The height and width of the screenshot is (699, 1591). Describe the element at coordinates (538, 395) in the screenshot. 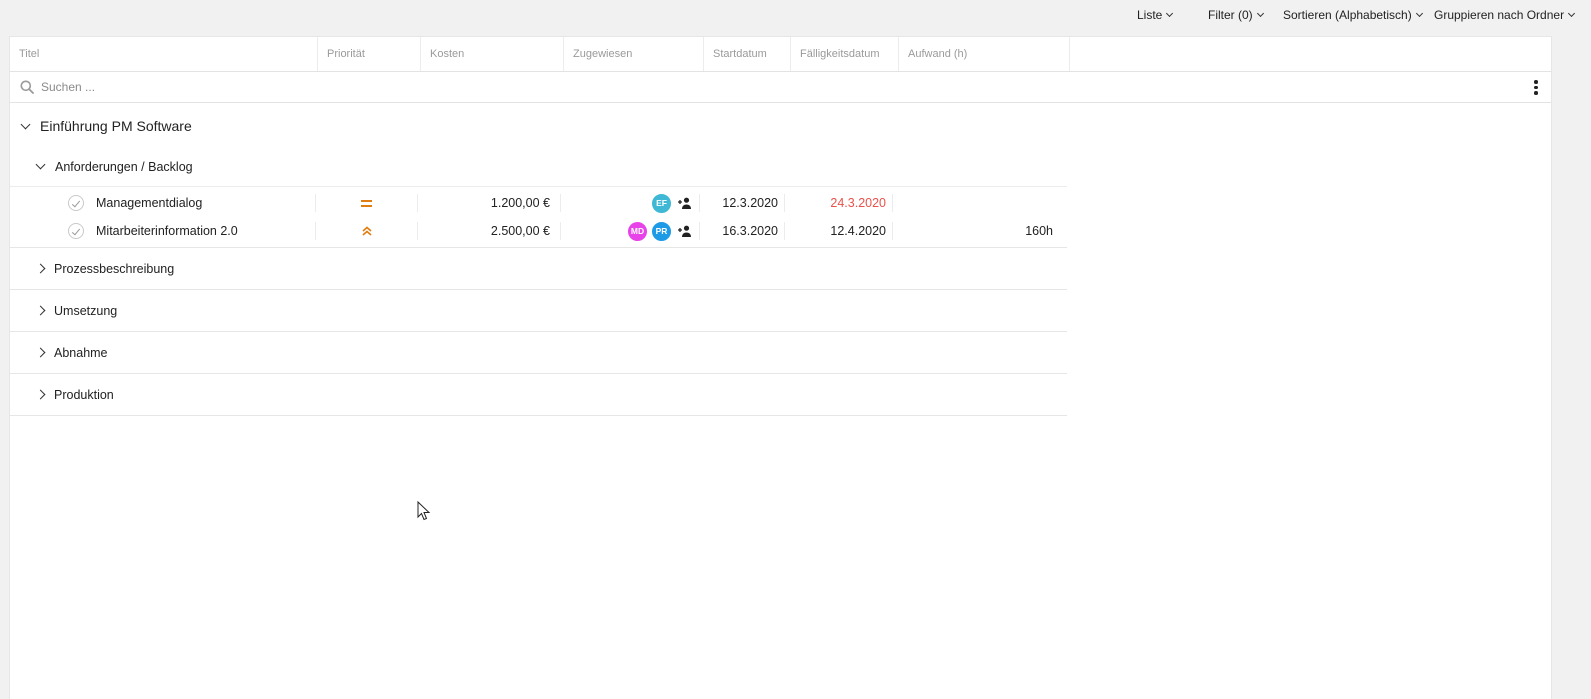

I see `folder-produktion: Produktion` at that location.